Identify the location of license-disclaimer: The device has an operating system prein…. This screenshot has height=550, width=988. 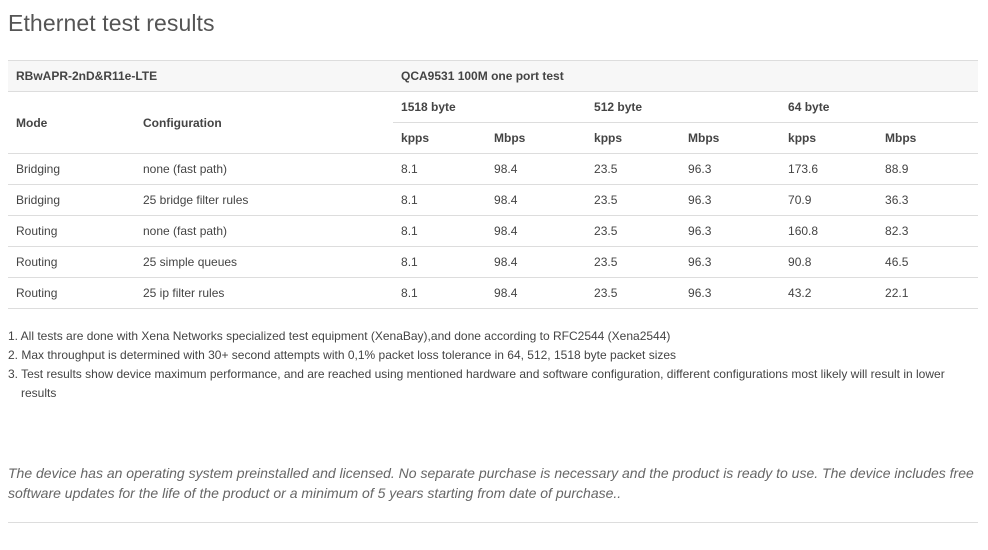
(491, 483).